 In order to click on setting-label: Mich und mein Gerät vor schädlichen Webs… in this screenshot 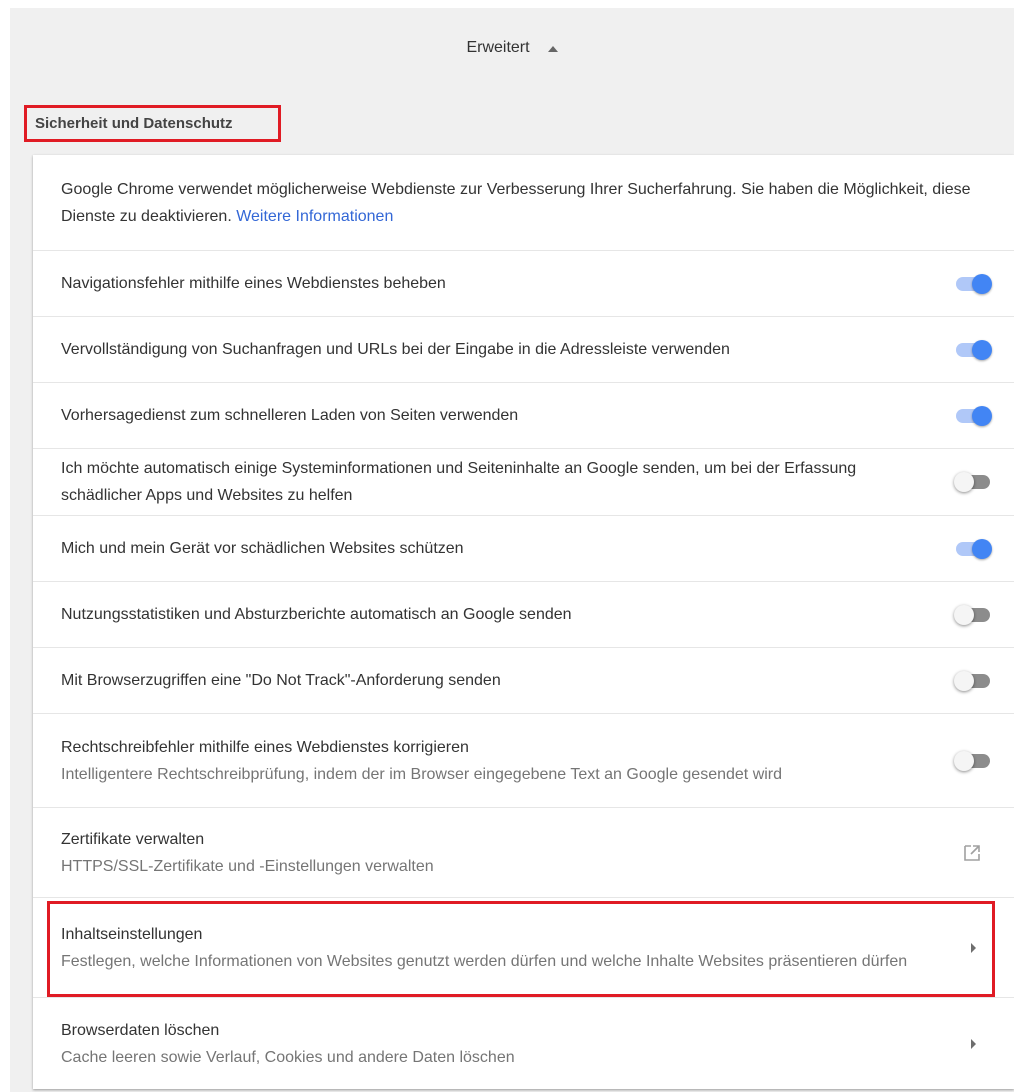, I will do `click(262, 548)`.